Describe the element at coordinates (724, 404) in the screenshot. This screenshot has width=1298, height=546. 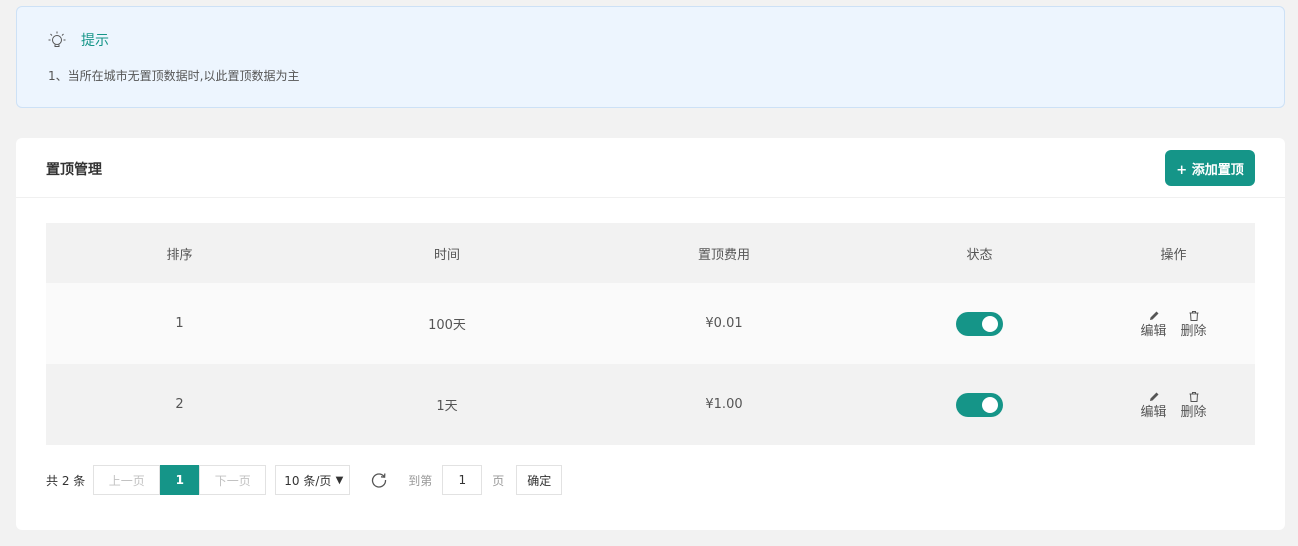
I see `cell-fee: ¥1.00` at that location.